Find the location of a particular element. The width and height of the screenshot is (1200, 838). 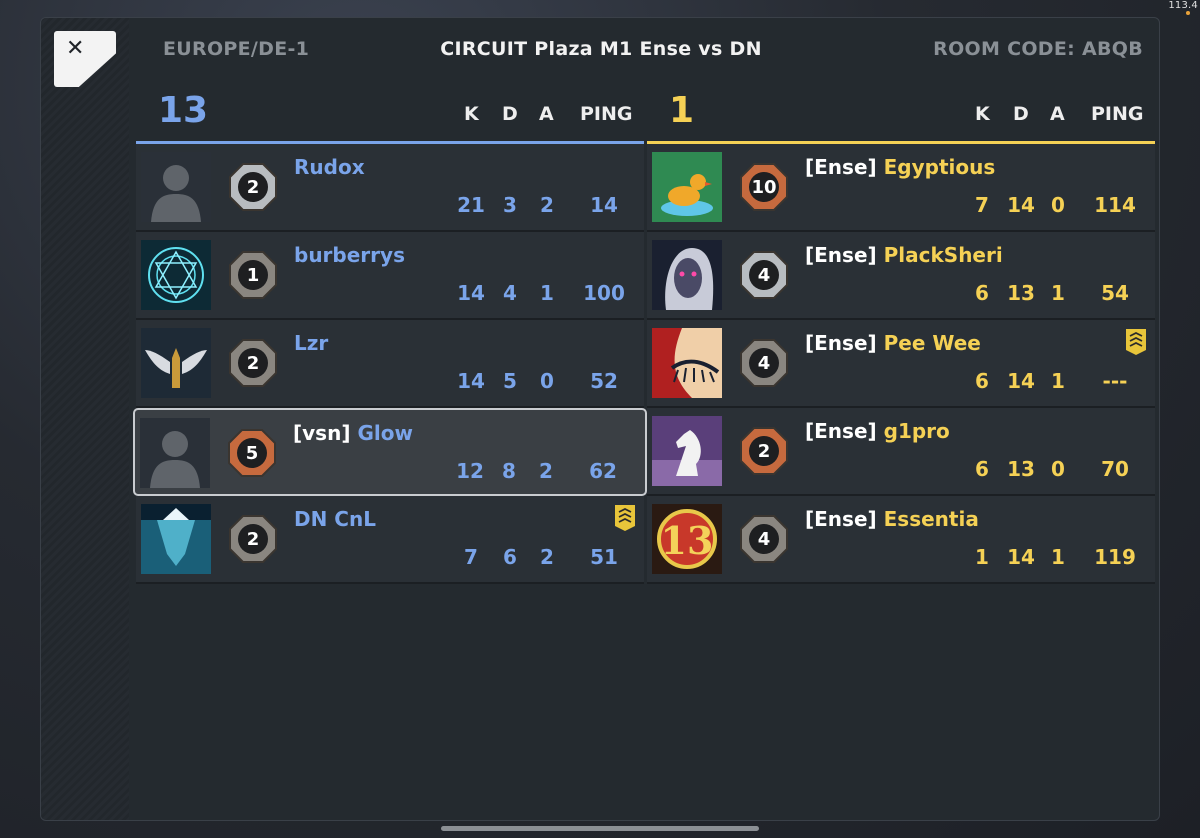

player-ping: 62 is located at coordinates (603, 471).